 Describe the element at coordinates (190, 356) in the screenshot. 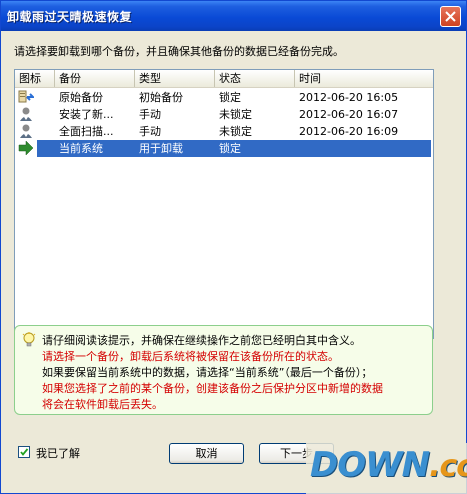

I see `notice-line-warning: 请选择一个备份，卸载后系统将被保留在该备份所在的状态。` at that location.